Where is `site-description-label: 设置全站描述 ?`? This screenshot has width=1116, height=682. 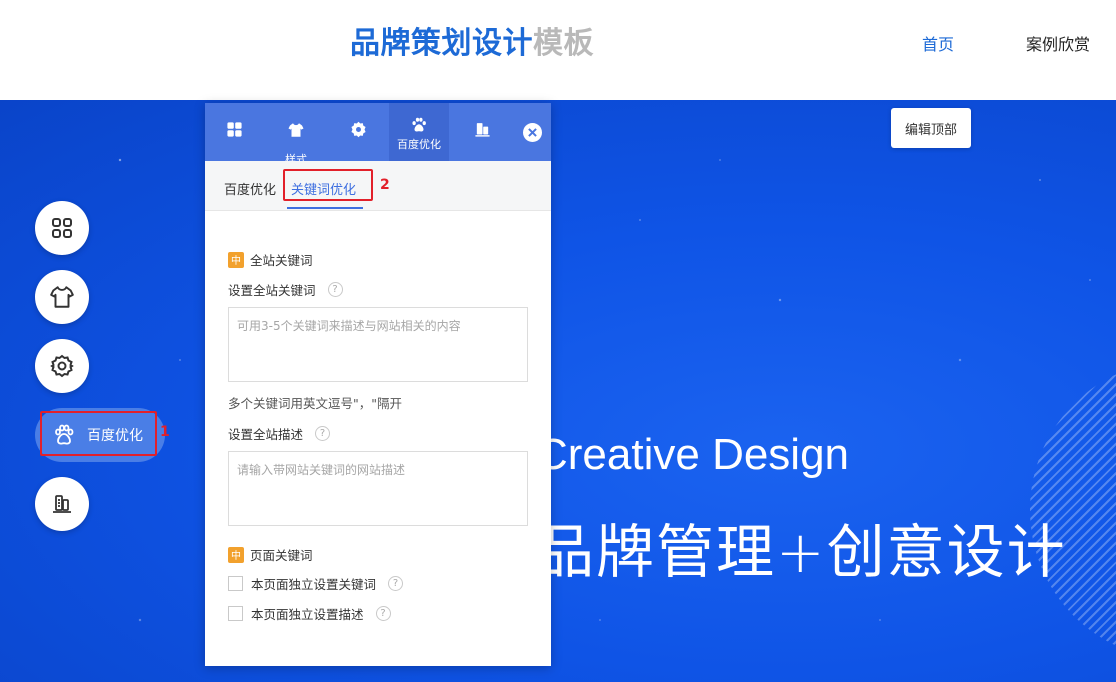 site-description-label: 设置全站描述 ? is located at coordinates (279, 433).